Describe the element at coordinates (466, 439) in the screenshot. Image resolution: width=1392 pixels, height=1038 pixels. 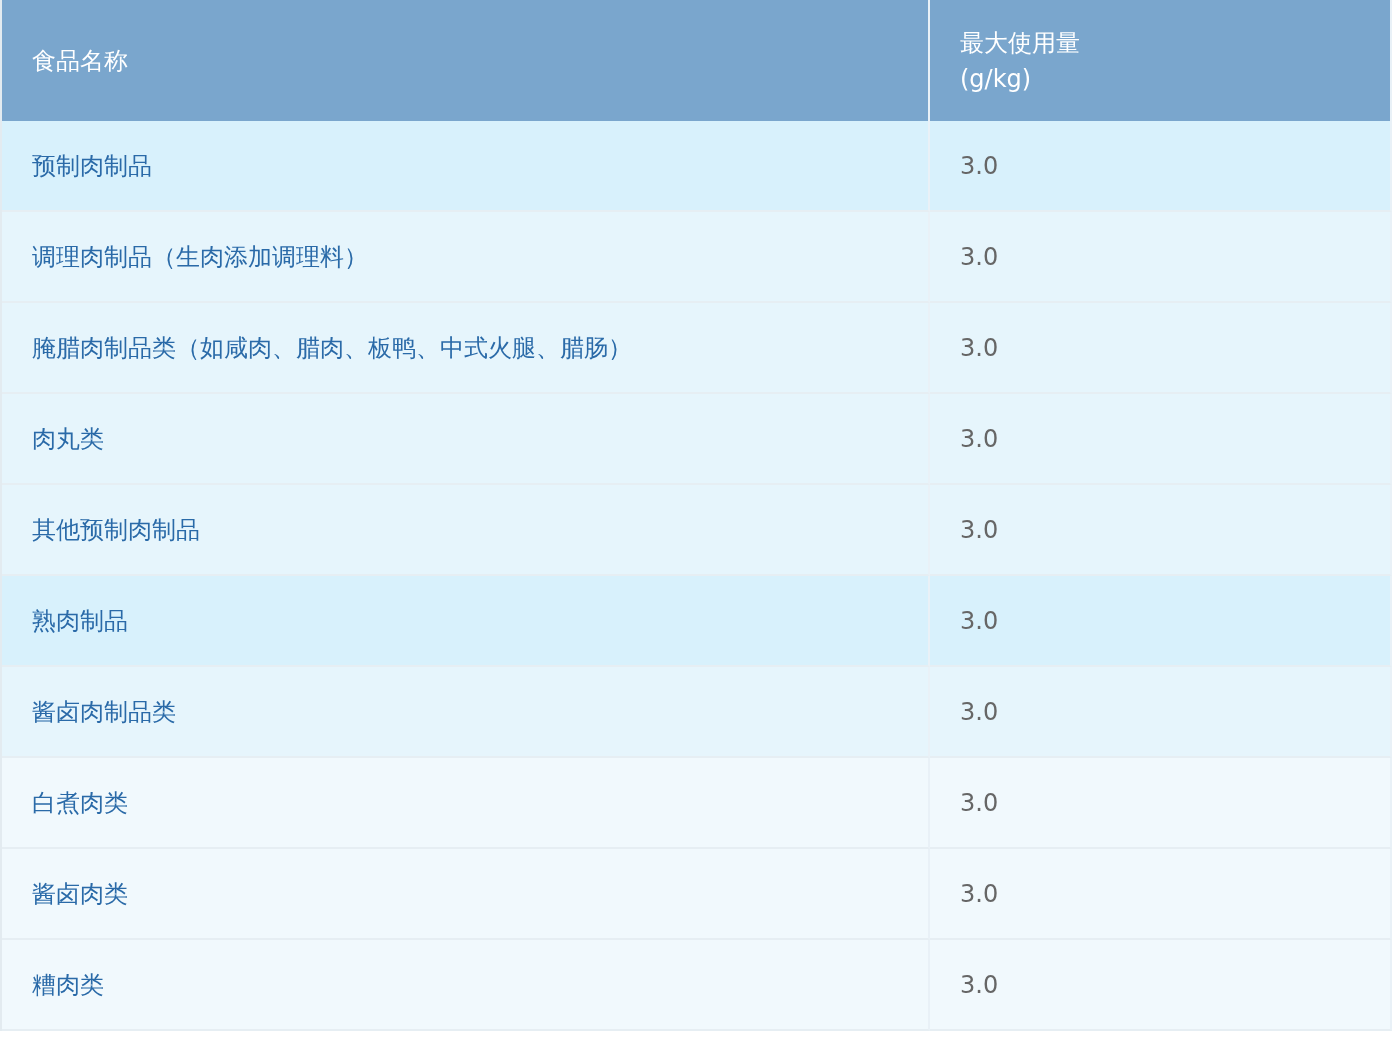
I see `food-name-cell: 肉丸类` at that location.